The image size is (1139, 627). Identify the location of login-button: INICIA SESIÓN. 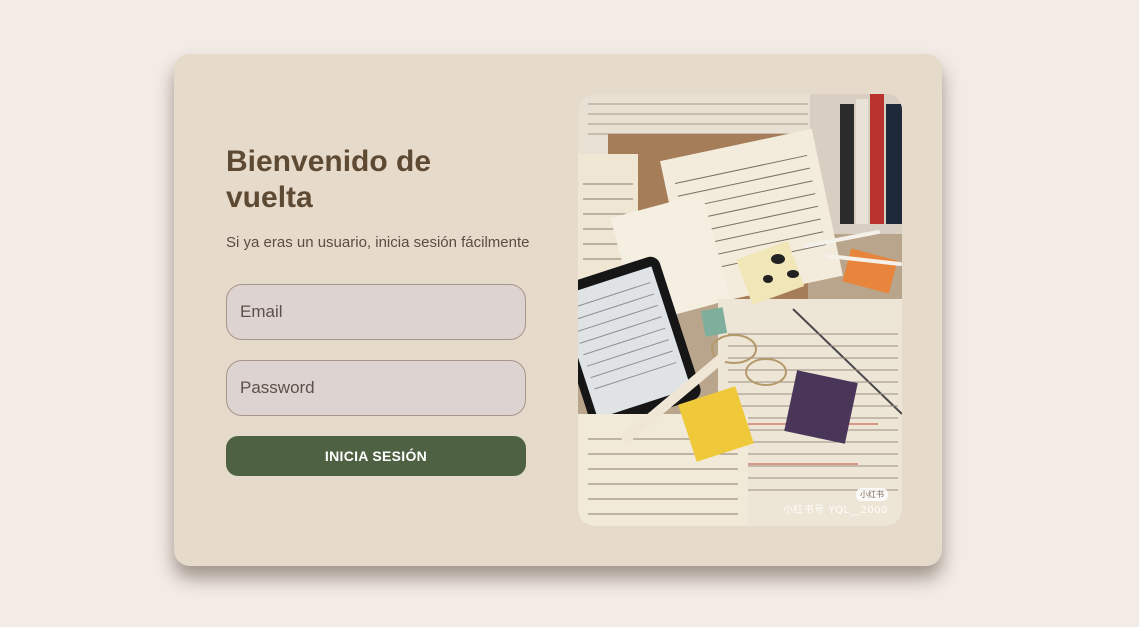
(376, 456).